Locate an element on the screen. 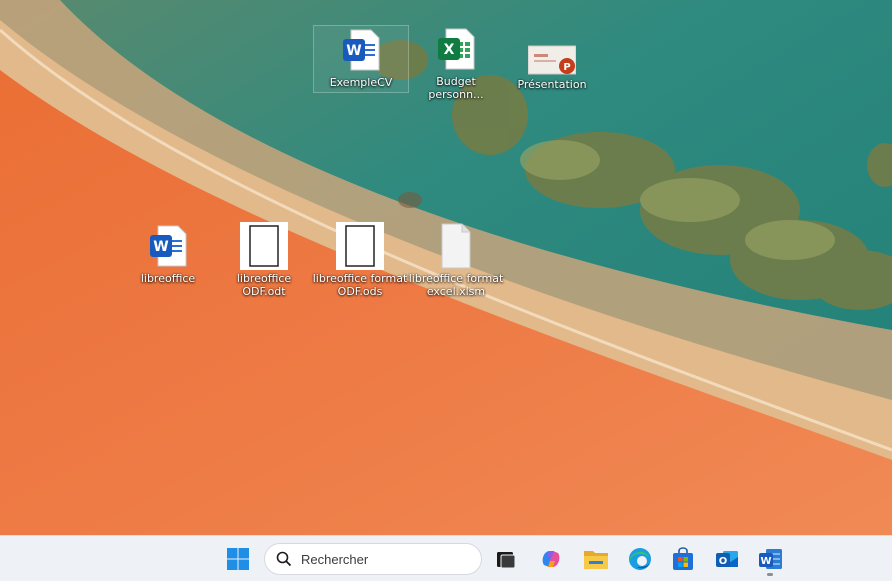 The image size is (892, 581). desktop-icon-label: libreoffice format ODF.ods is located at coordinates (360, 285).